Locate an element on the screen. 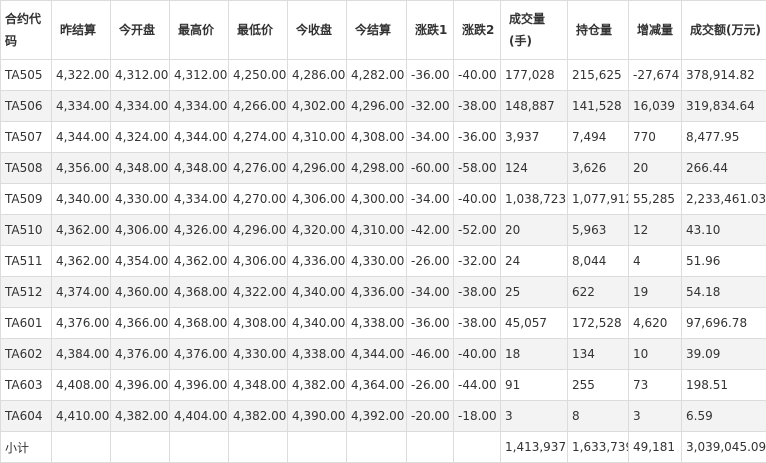  table-cell: 1,038,723 is located at coordinates (534, 199).